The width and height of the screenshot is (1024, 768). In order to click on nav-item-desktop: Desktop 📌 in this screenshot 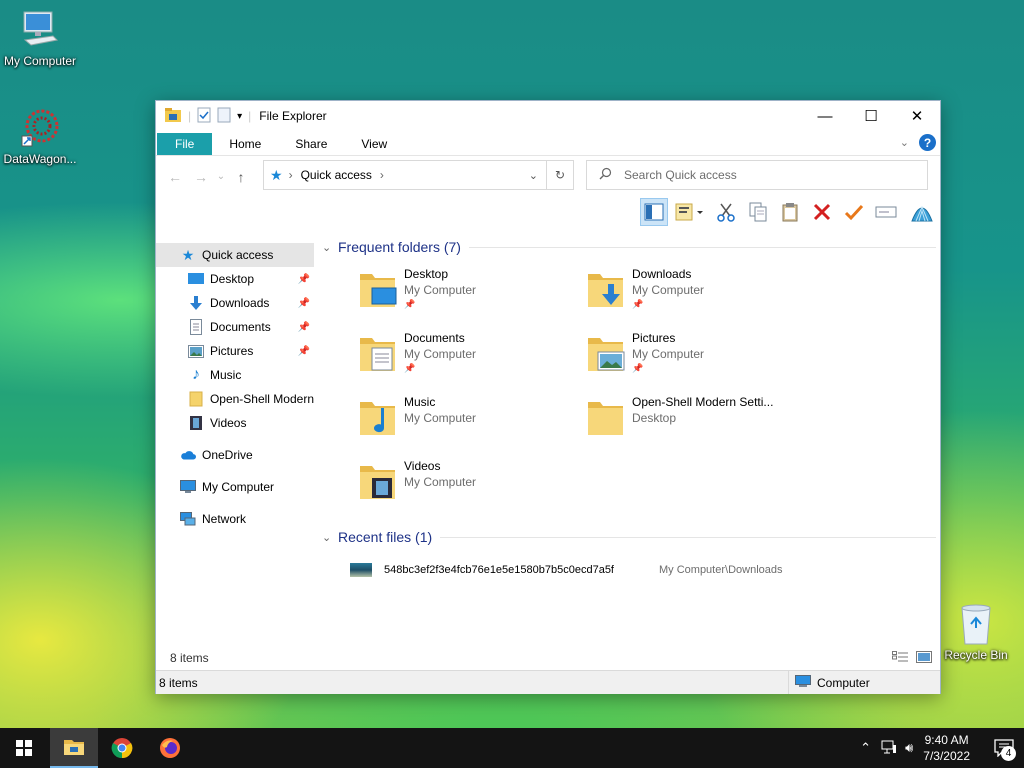, I will do `click(235, 279)`.